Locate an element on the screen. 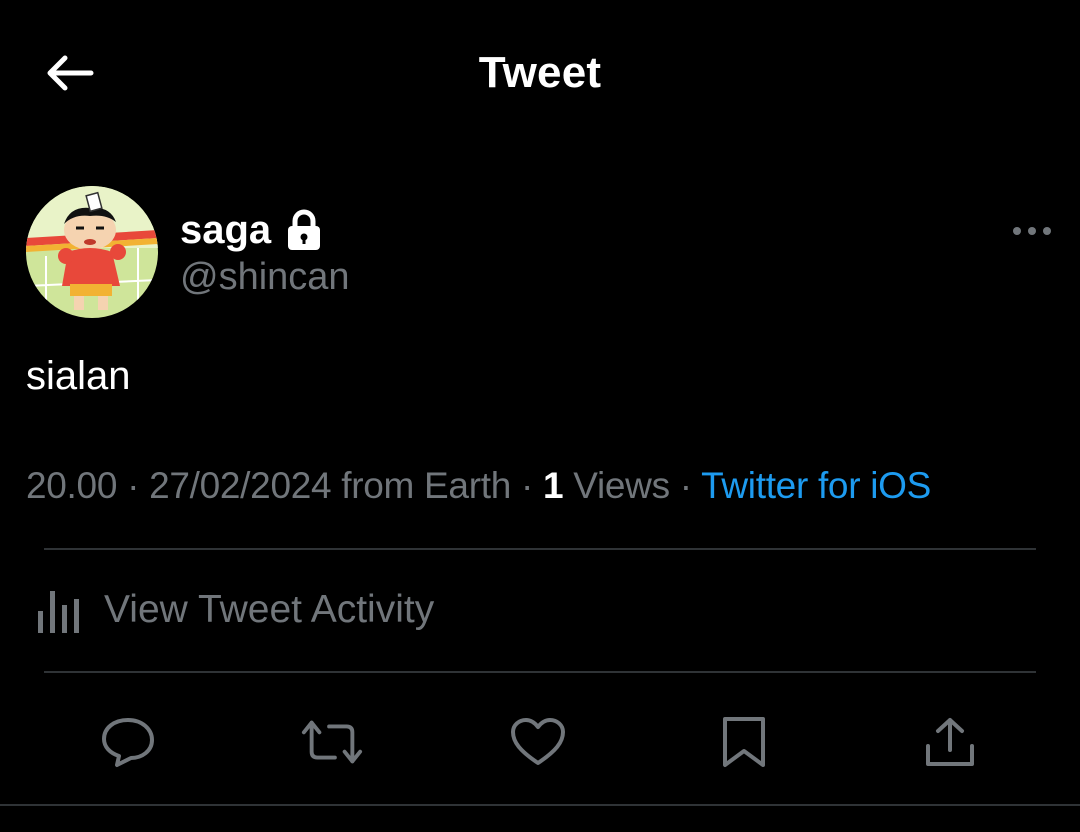 Image resolution: width=1080 pixels, height=832 pixels. bookmark-button is located at coordinates (744, 742).